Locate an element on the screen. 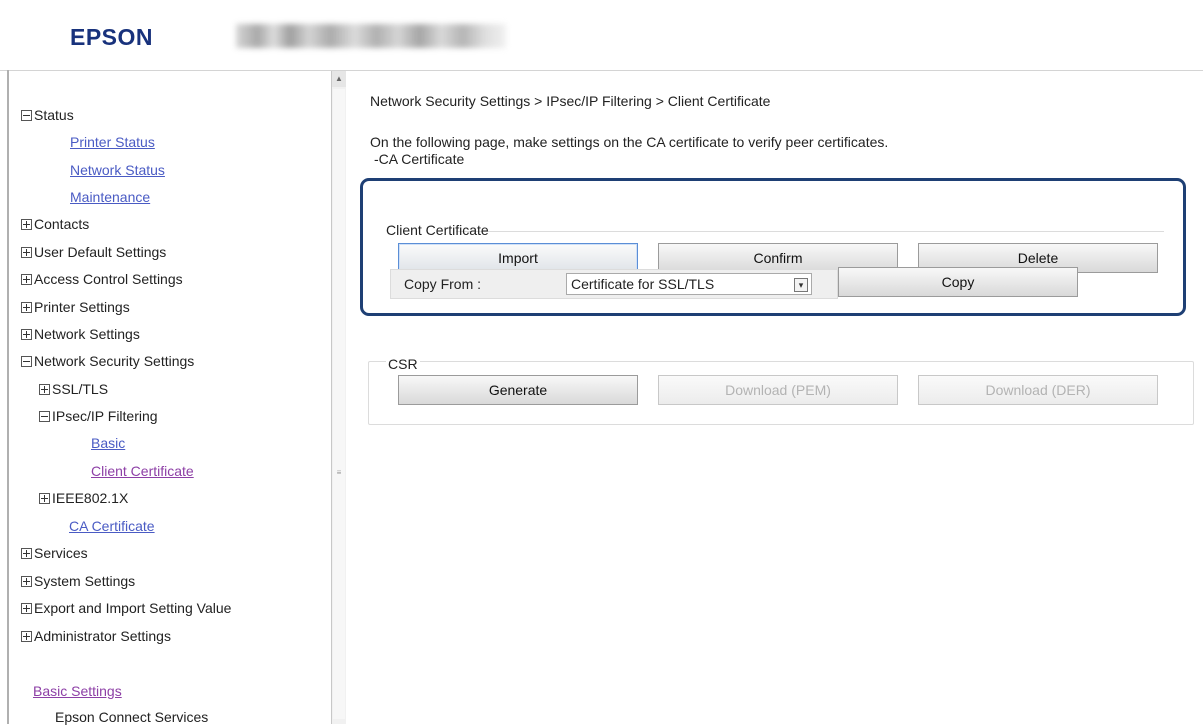  copy-from-select: Certificate for SSL/TLS ▾ is located at coordinates (689, 284).